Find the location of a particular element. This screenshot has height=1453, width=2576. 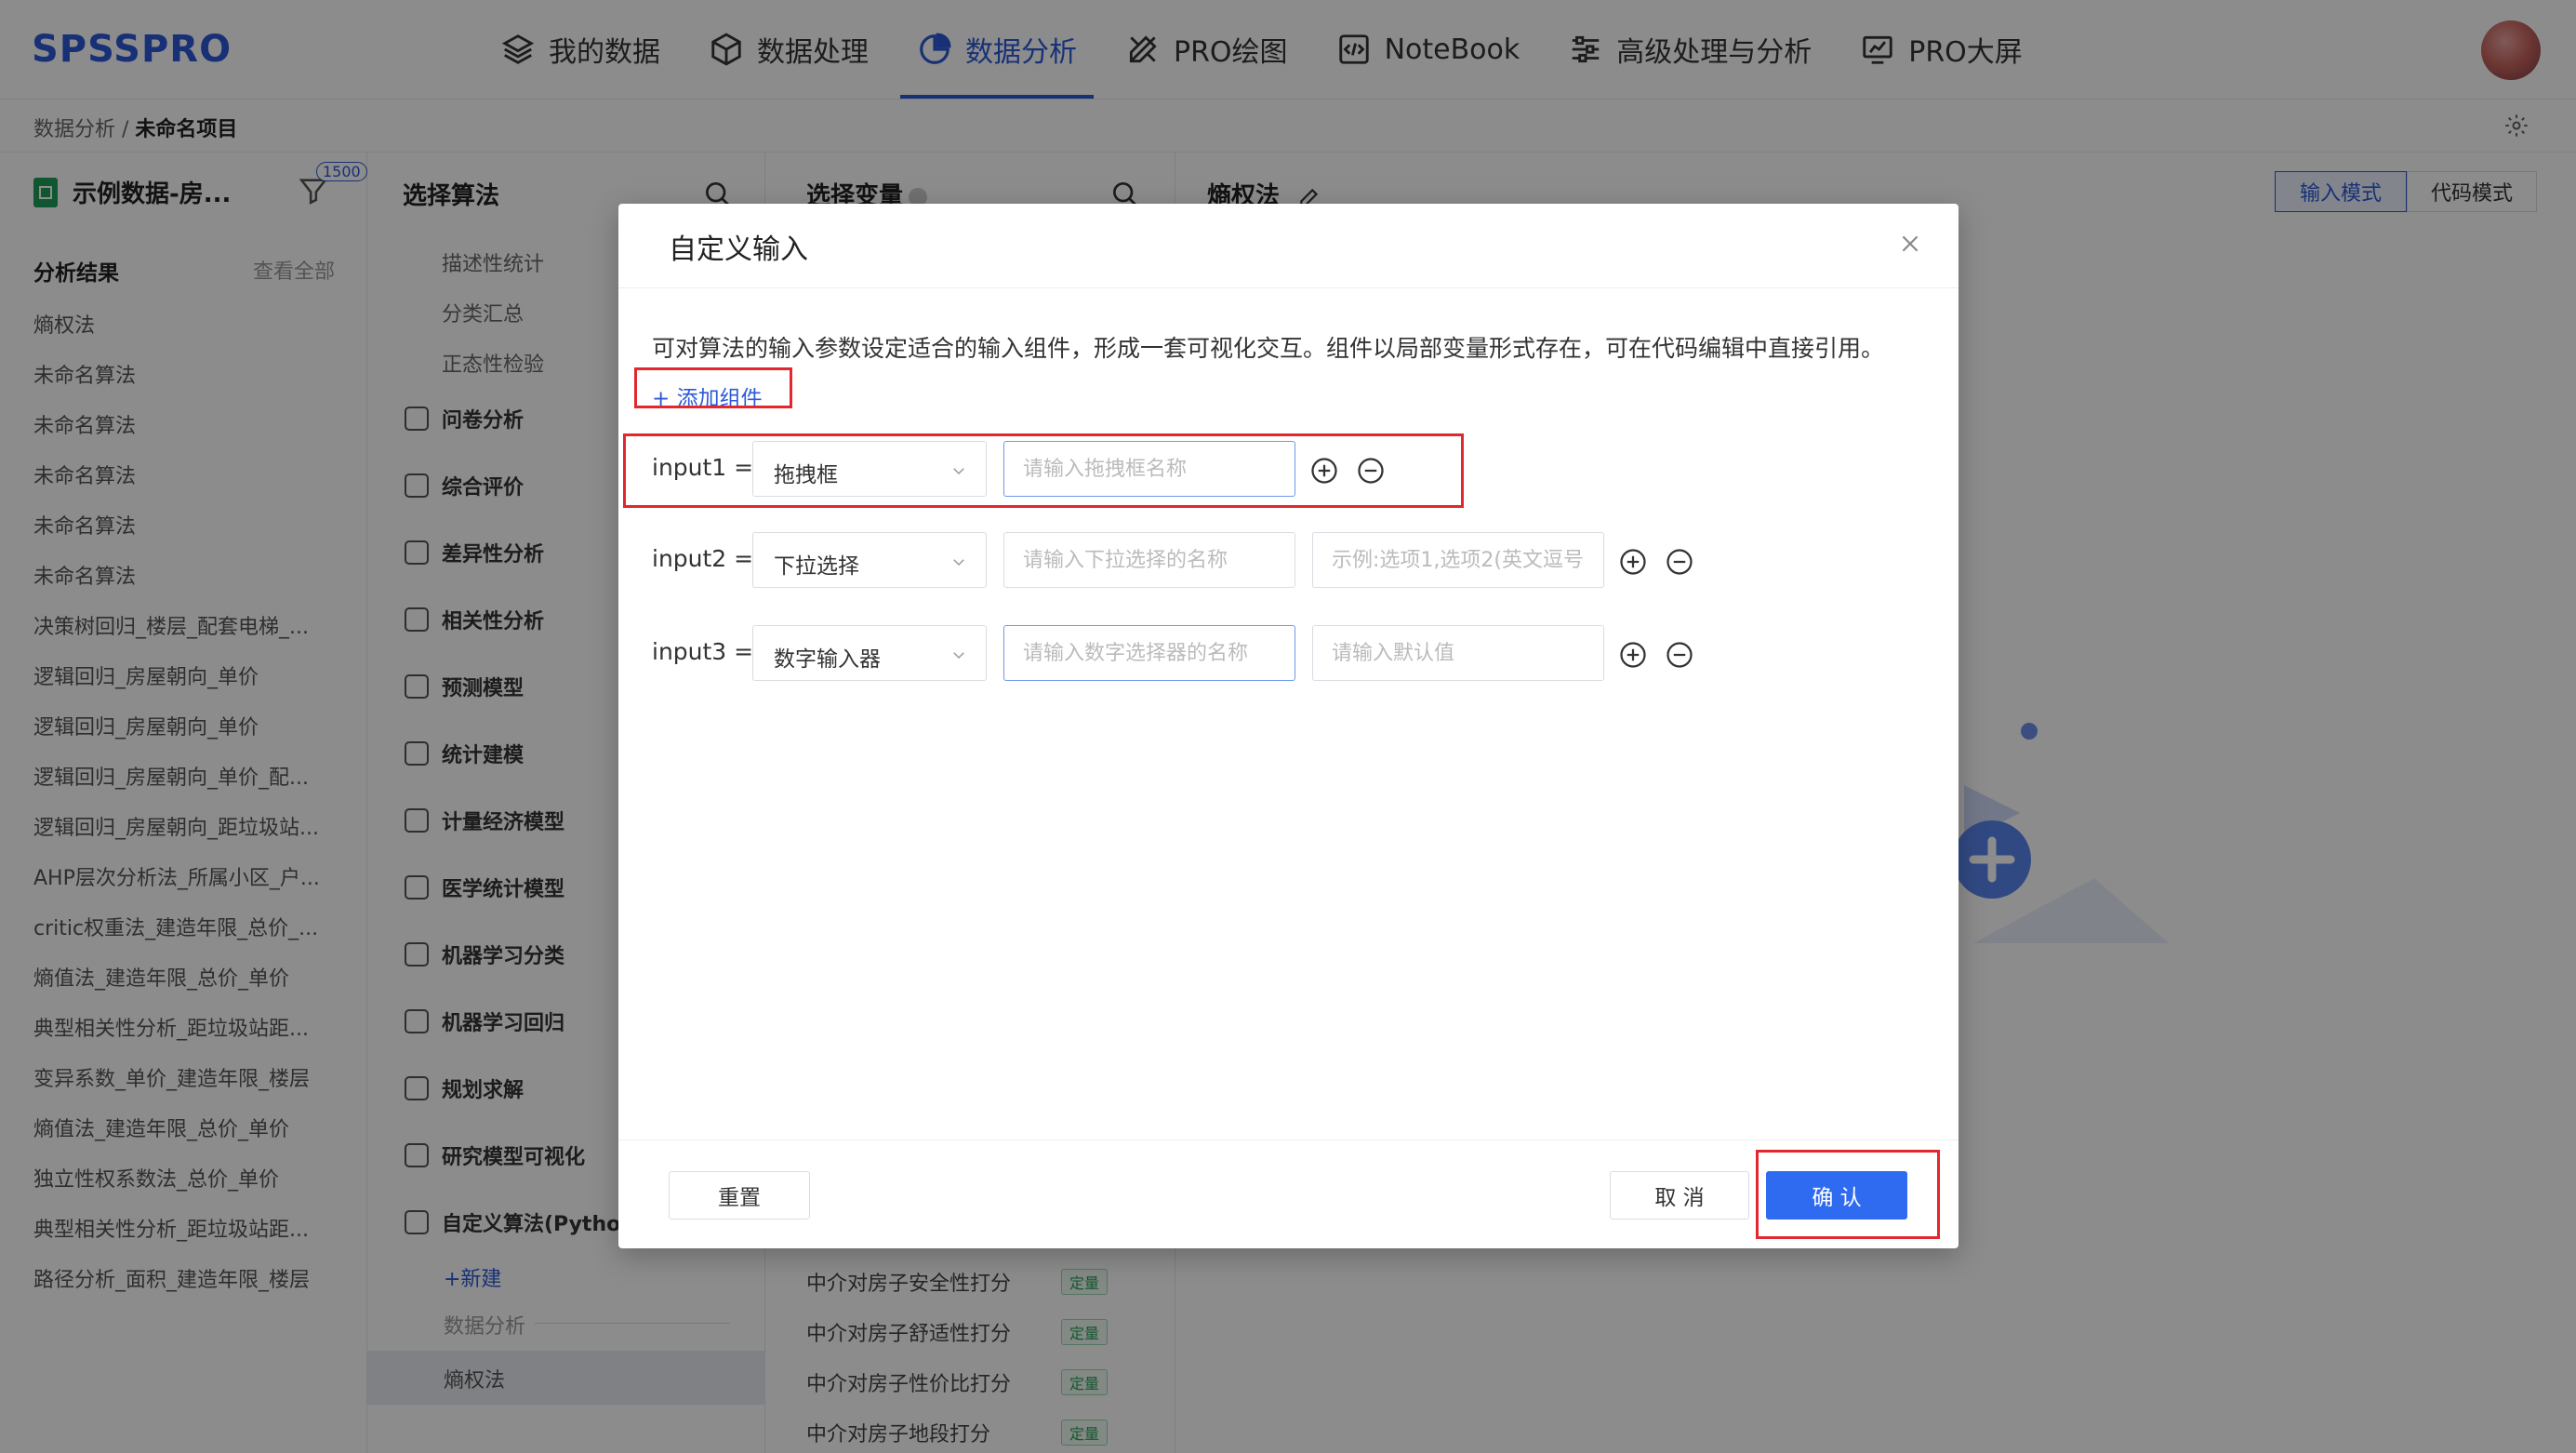

select-value: 数字输入器 is located at coordinates (827, 660).